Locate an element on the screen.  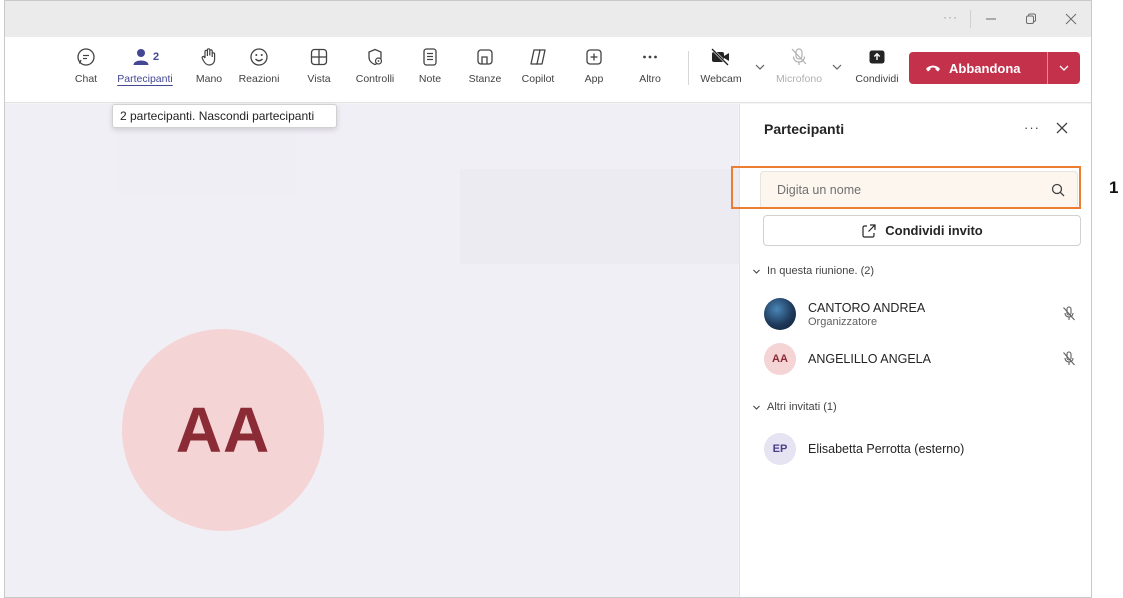
rooms-icon is located at coordinates (485, 57).